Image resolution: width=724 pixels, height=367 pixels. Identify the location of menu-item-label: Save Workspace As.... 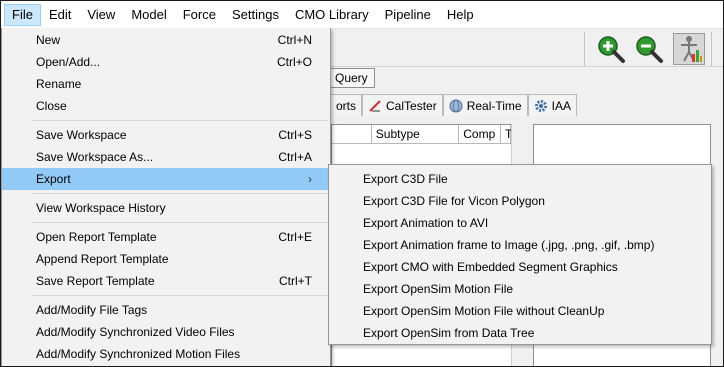
(95, 157).